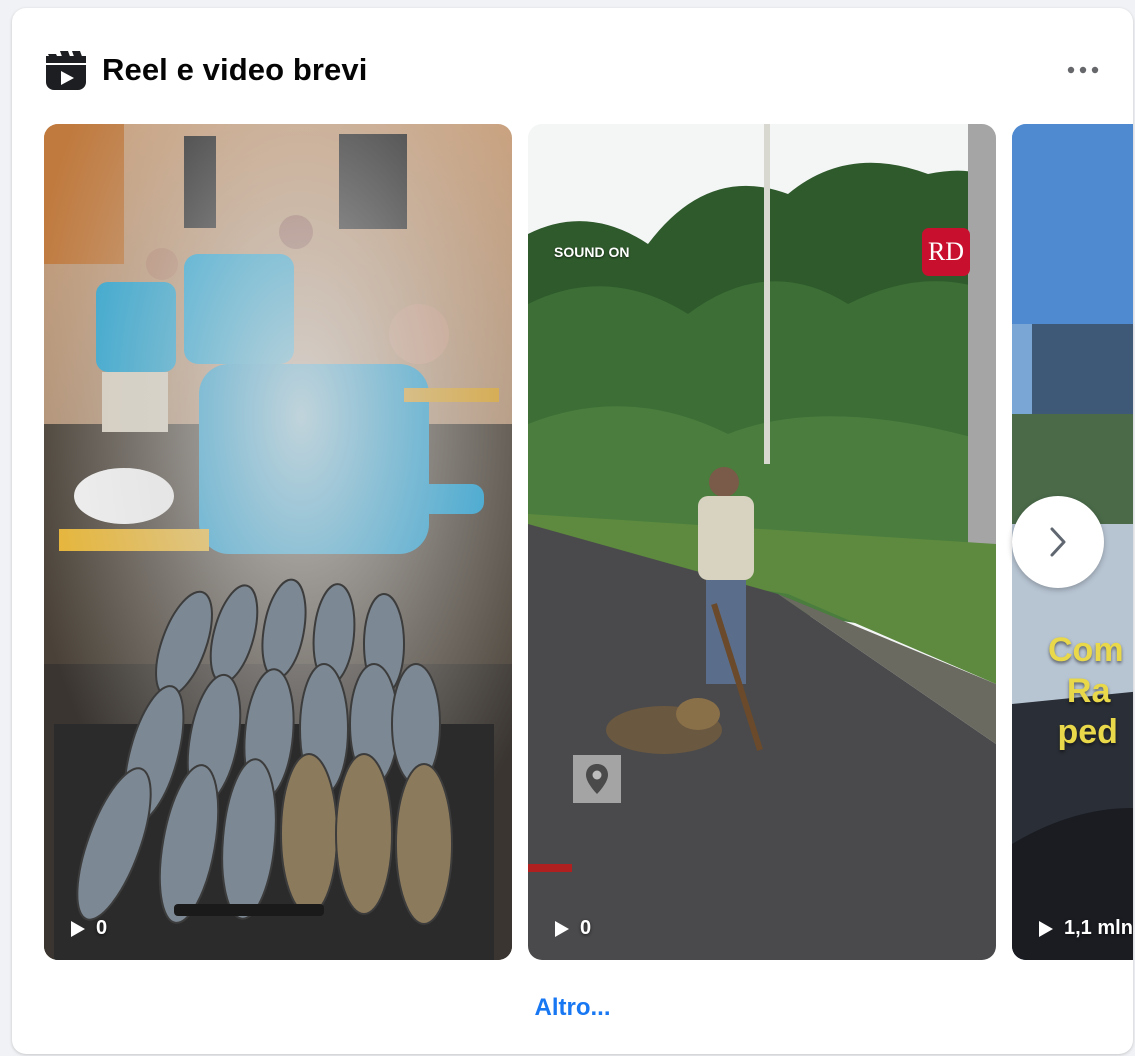 This screenshot has width=1135, height=1056. I want to click on chevron-right-icon, so click(1058, 542).